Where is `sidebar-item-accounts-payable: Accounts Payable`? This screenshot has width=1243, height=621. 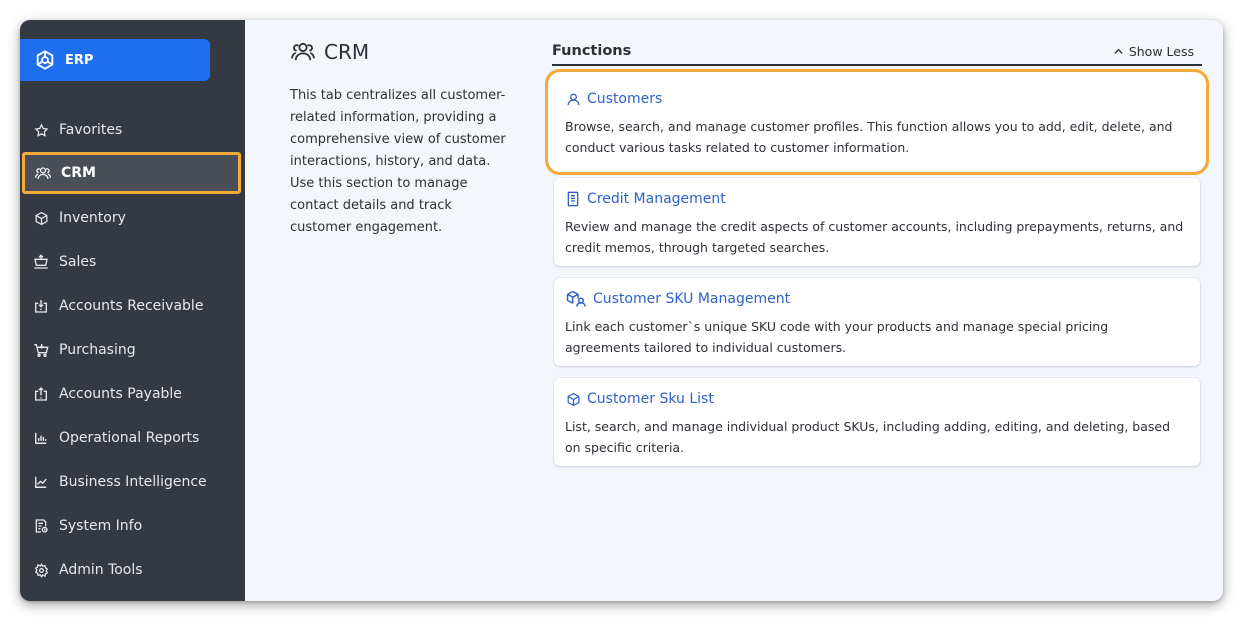
sidebar-item-accounts-payable: Accounts Payable is located at coordinates (132, 394).